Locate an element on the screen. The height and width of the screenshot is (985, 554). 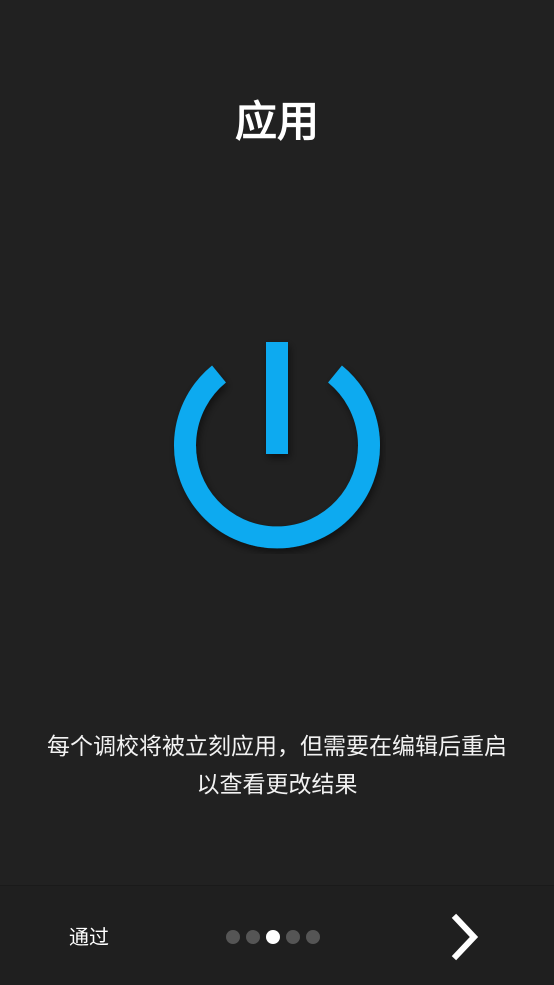
next-button is located at coordinates (465, 937).